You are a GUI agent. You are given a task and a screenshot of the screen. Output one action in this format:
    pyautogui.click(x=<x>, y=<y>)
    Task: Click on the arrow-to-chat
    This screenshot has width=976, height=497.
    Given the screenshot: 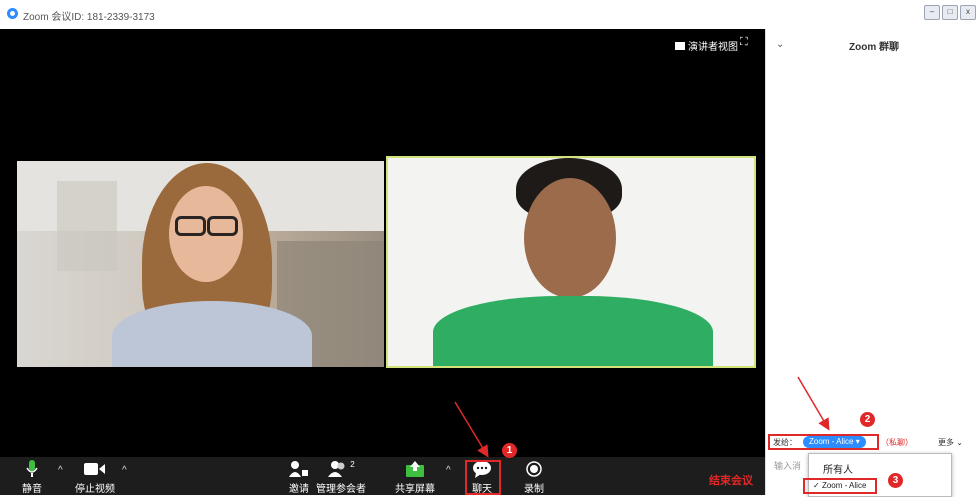 What is the action you would take?
    pyautogui.click(x=471, y=429)
    